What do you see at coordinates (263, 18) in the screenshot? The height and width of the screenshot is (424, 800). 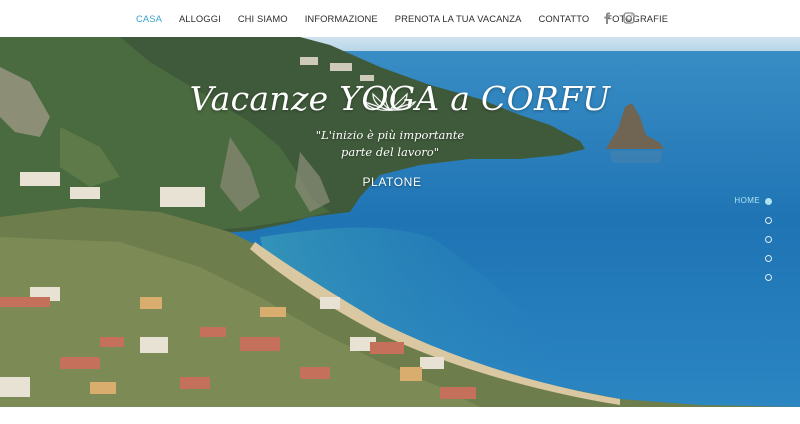 I see `nav-chi-siamo: CHI SIAMO` at bounding box center [263, 18].